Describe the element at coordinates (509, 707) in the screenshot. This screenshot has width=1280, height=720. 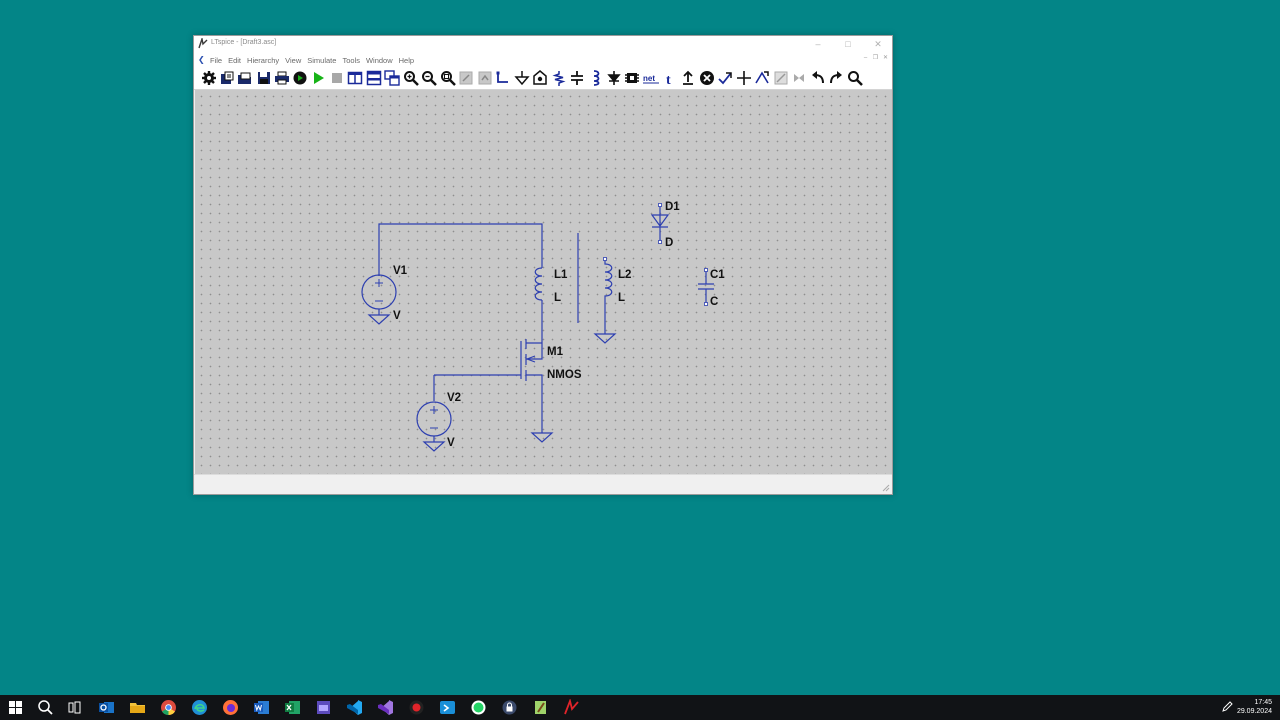
I see `vpn-lock-icon` at that location.